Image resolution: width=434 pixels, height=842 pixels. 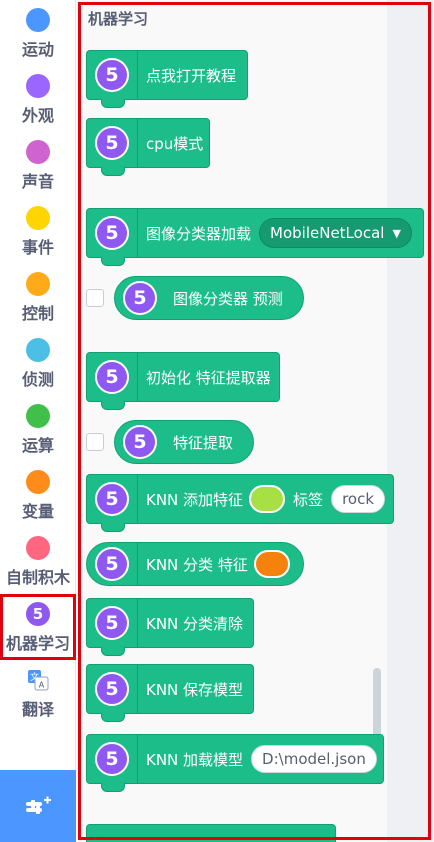 I want to click on looks-dot-icon, so click(x=38, y=86).